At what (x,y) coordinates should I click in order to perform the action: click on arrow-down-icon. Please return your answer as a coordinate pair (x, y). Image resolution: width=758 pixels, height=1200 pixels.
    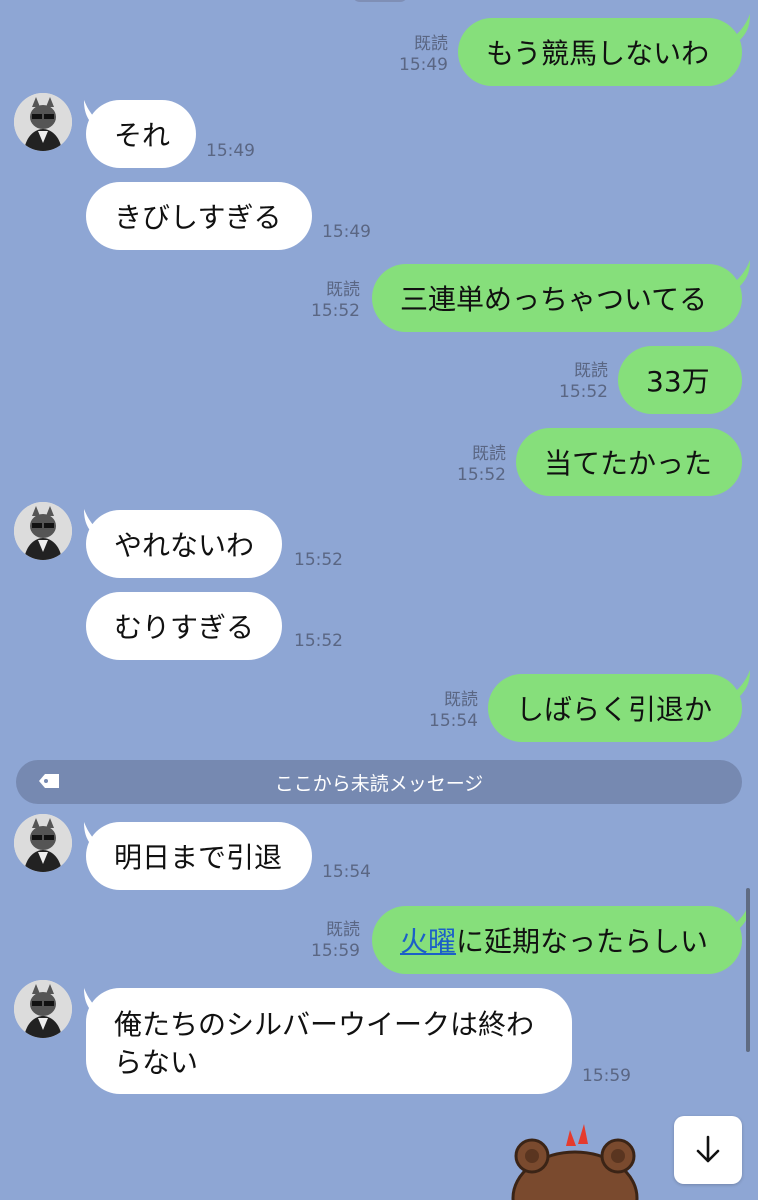
    Looking at the image, I should click on (708, 1149).